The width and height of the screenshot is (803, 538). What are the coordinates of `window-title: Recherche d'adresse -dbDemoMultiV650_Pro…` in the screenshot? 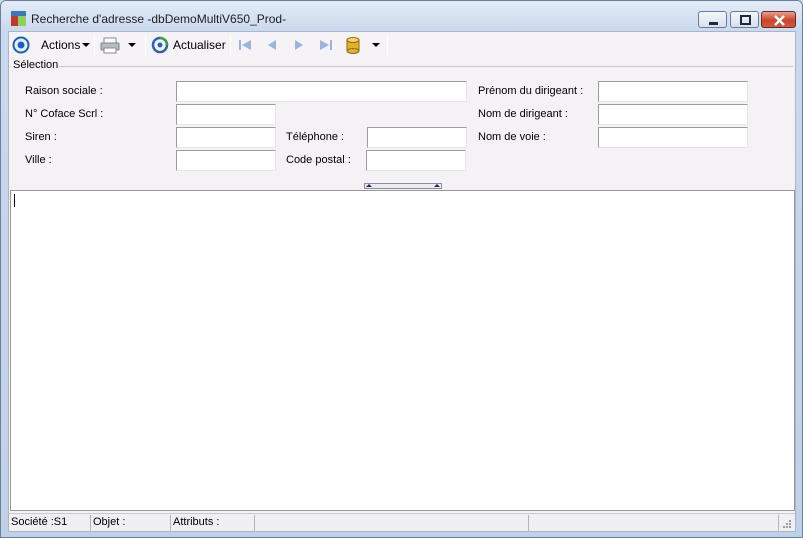 It's located at (159, 19).